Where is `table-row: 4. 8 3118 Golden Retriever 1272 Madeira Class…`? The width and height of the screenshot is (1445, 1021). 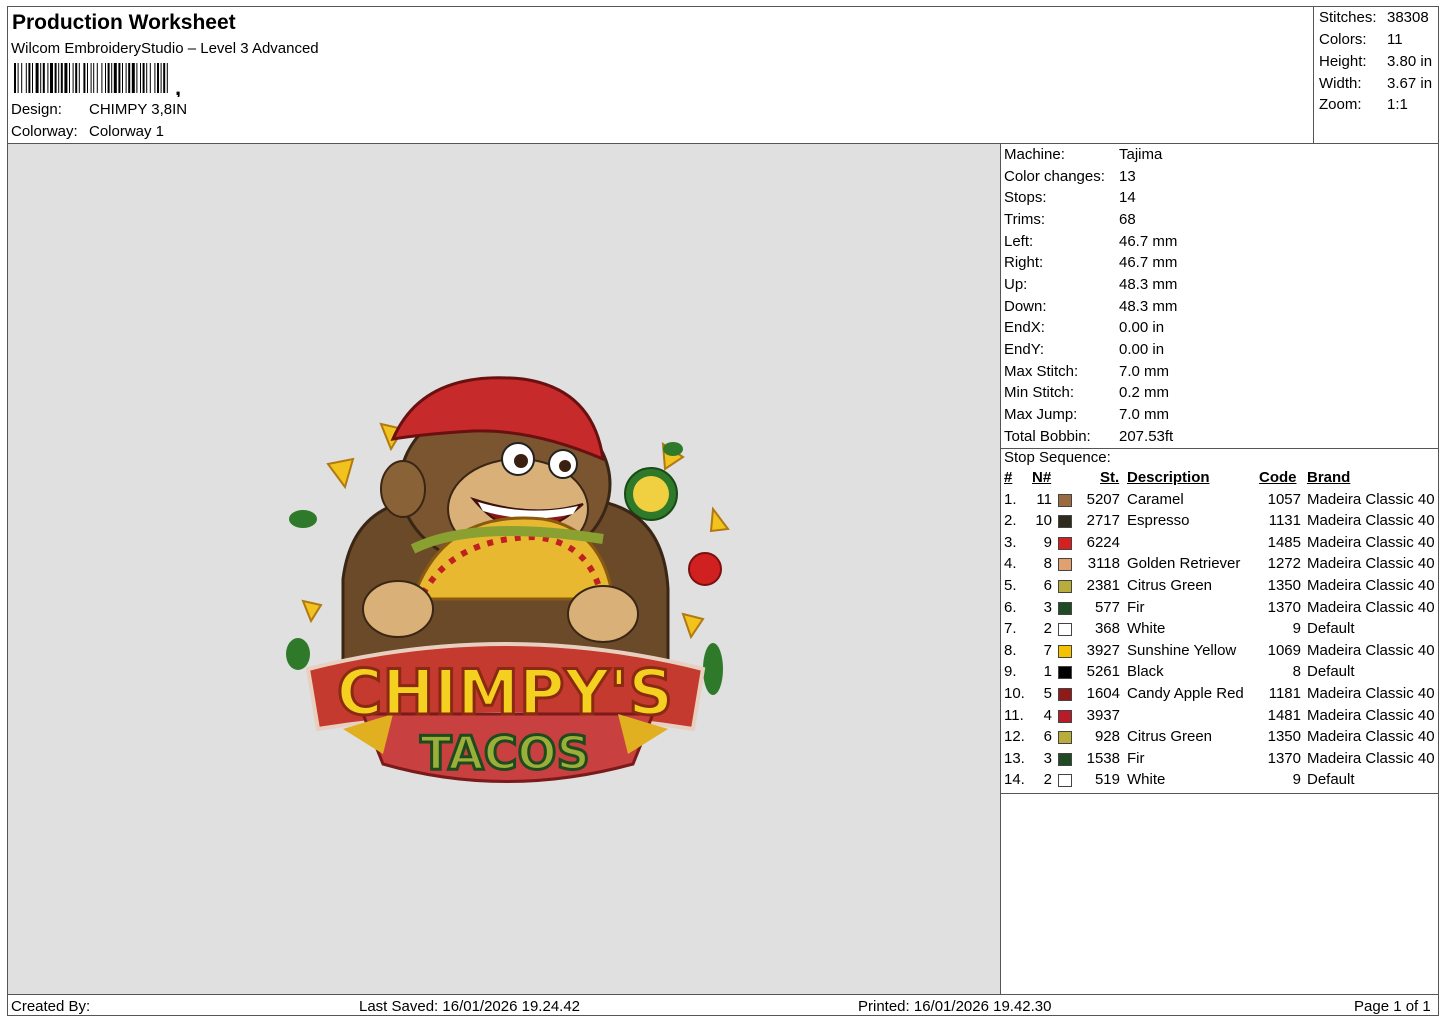 table-row: 4. 8 3118 Golden Retriever 1272 Madeira Class… is located at coordinates (1220, 565).